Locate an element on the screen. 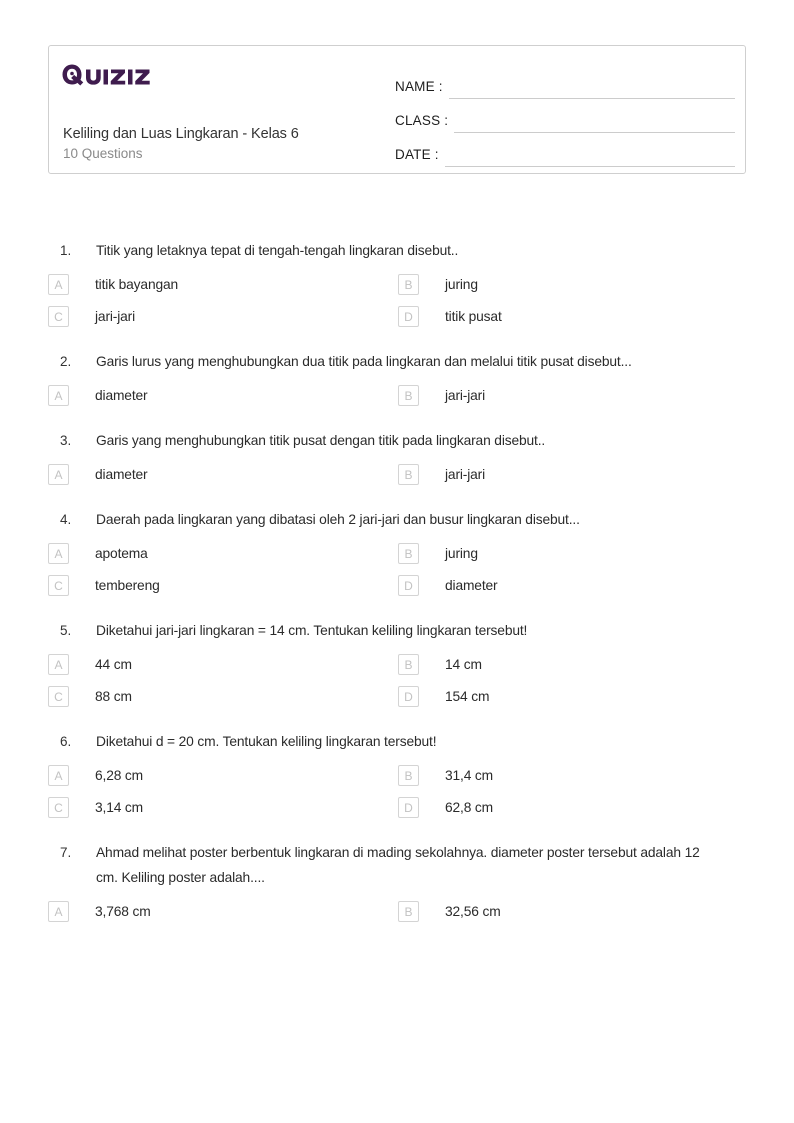 This screenshot has width=794, height=1123. answer-option: C 88 cm is located at coordinates (223, 696).